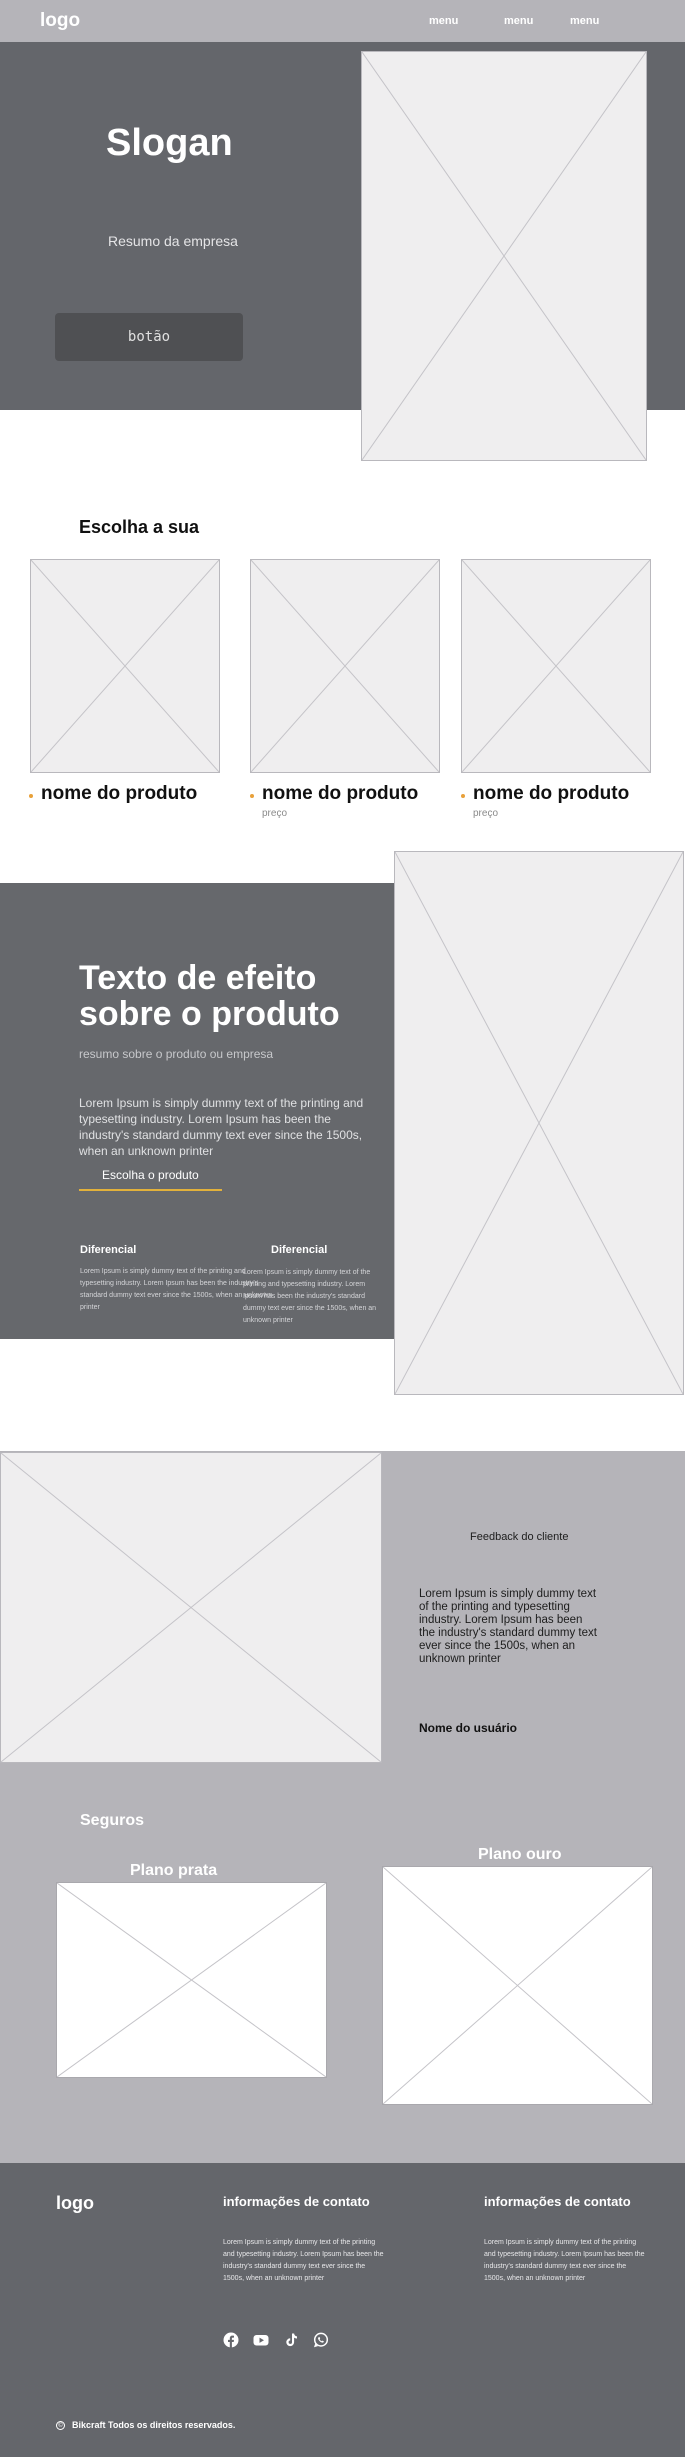  Describe the element at coordinates (340, 794) in the screenshot. I see `product-name-2: nome do produto` at that location.